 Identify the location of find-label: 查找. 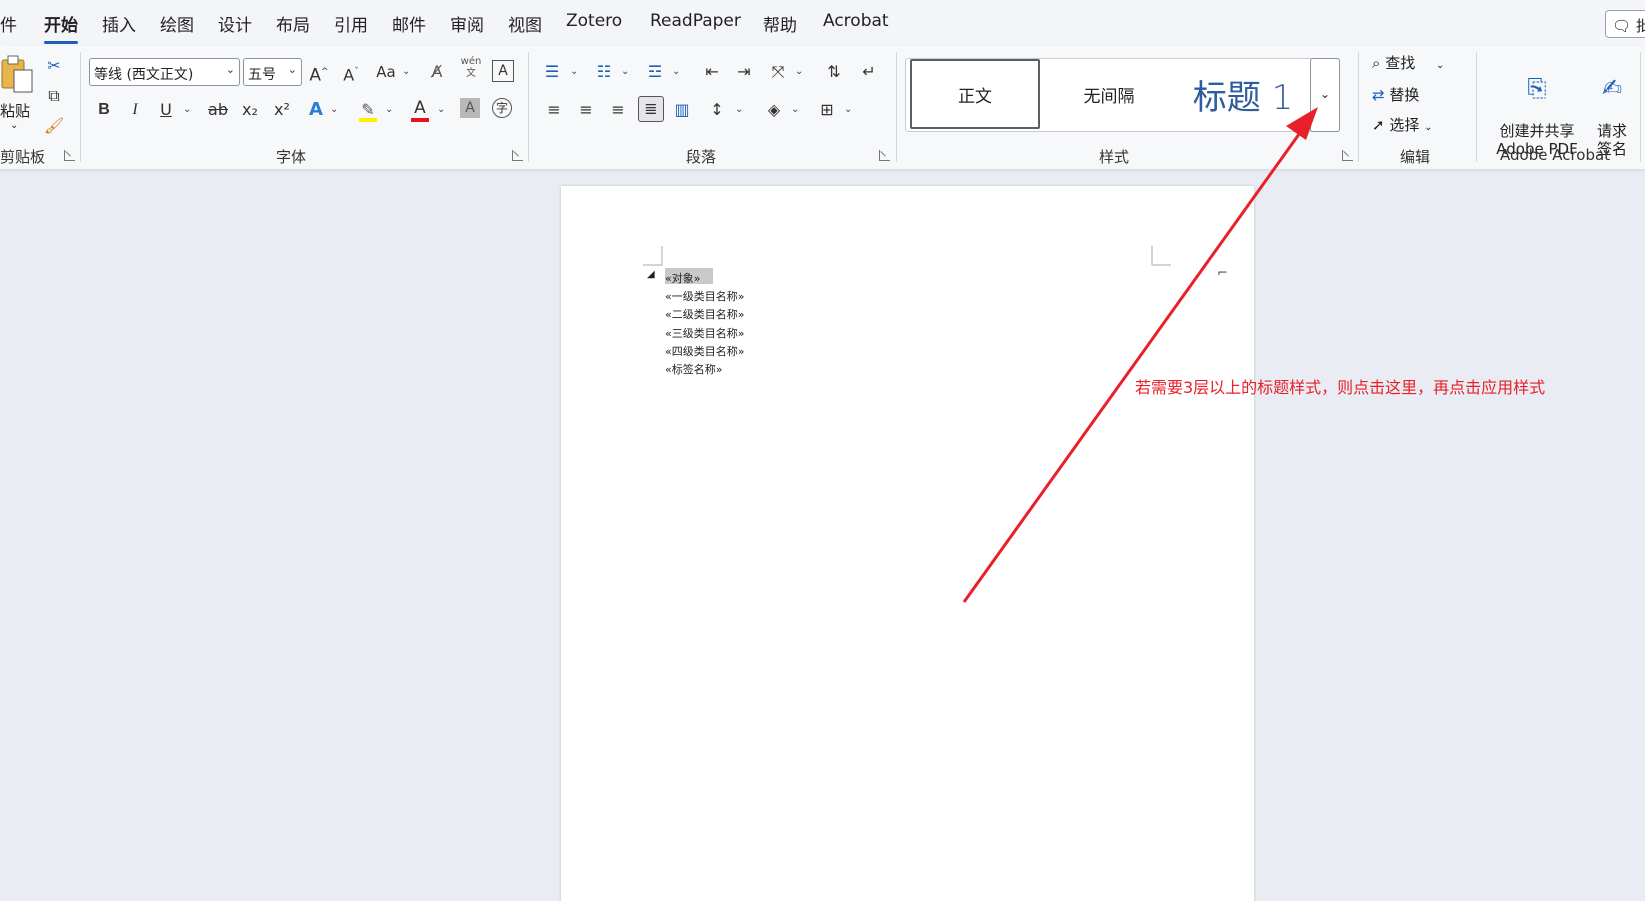
(1400, 63).